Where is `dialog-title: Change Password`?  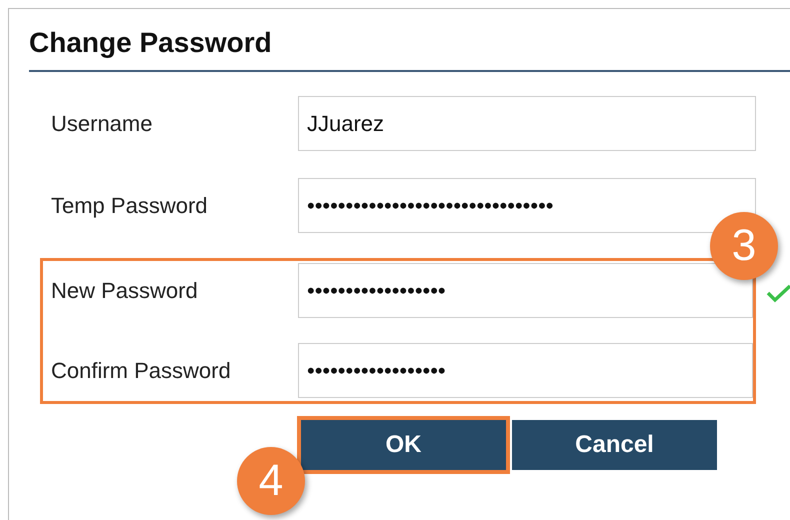
dialog-title: Change Password is located at coordinates (150, 43).